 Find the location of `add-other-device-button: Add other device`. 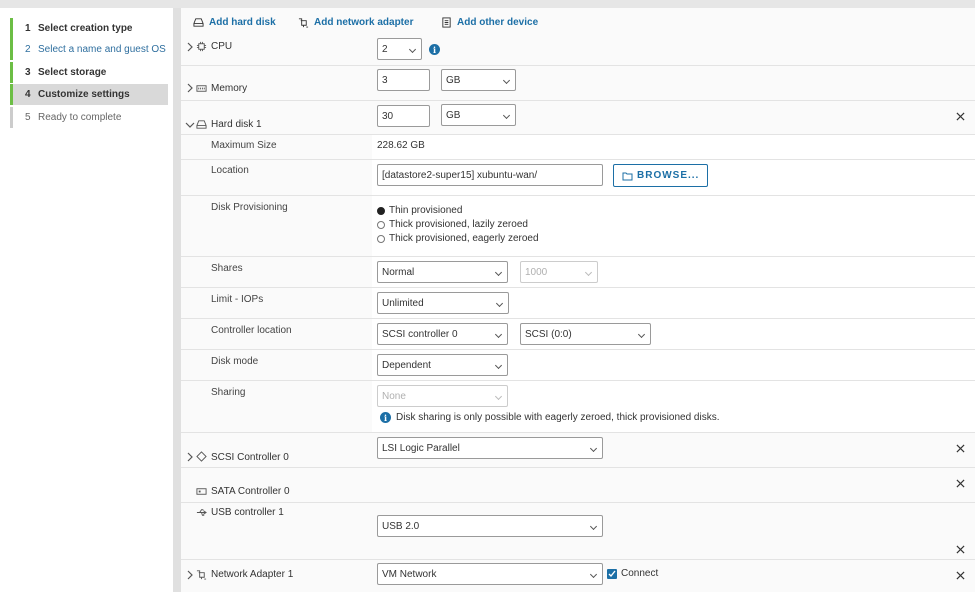

add-other-device-button: Add other device is located at coordinates (489, 22).